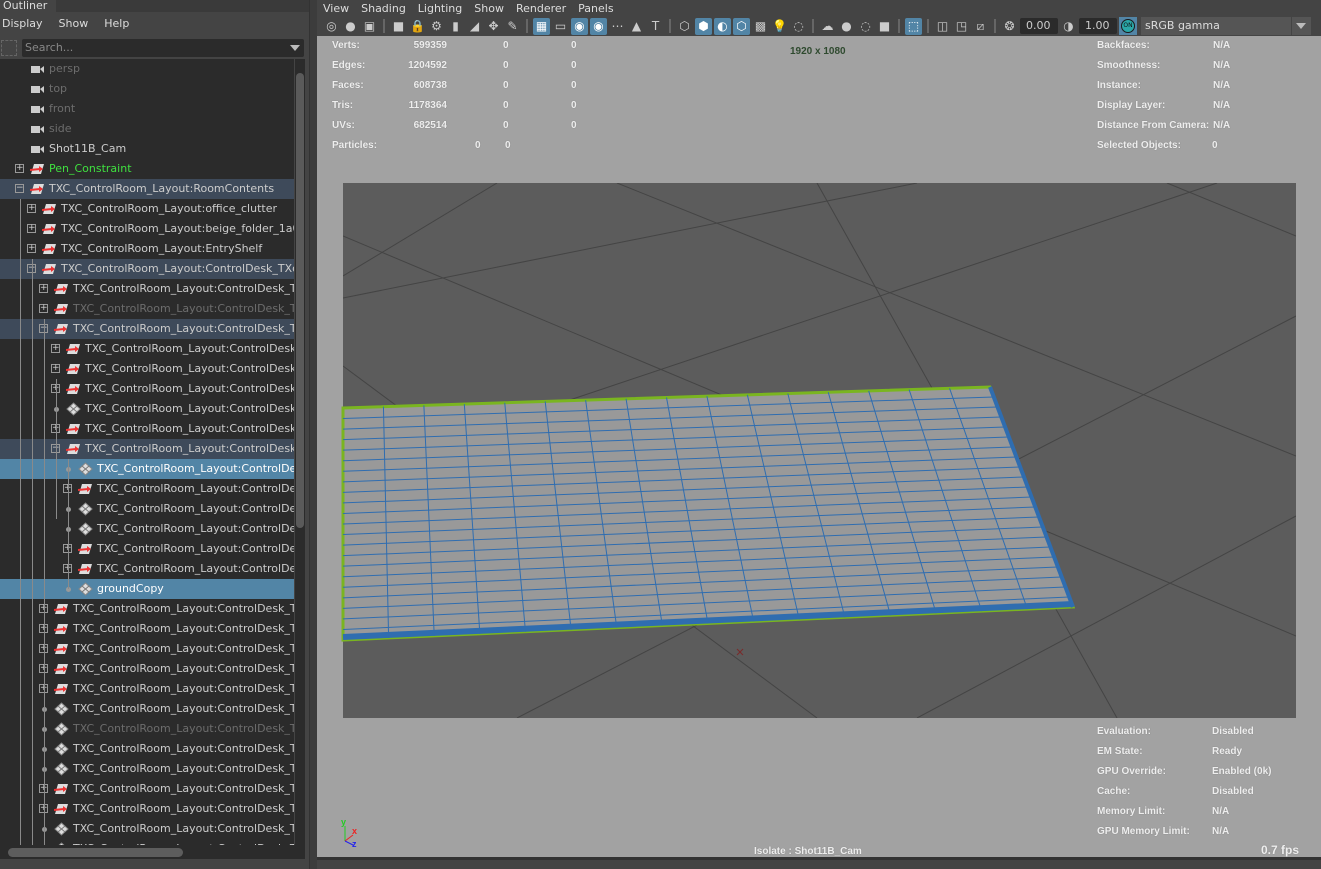 Image resolution: width=1321 pixels, height=869 pixels. Describe the element at coordinates (116, 23) in the screenshot. I see `menu-help: Help` at that location.